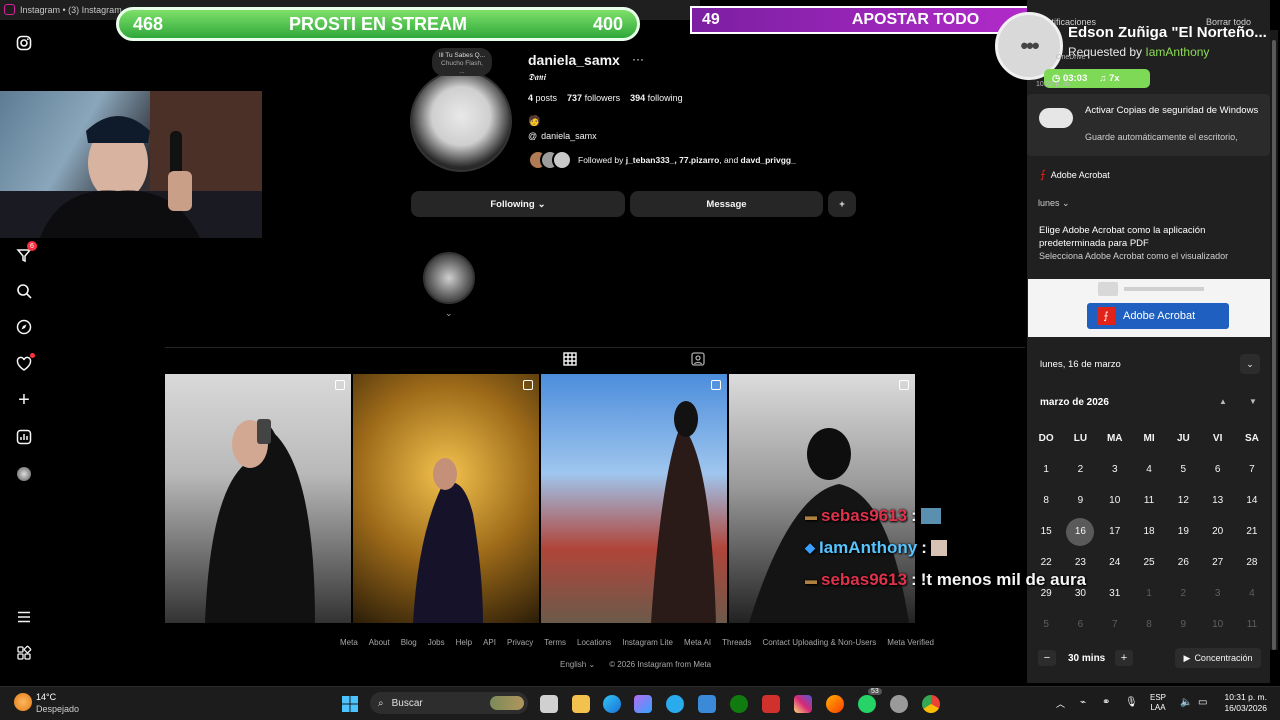 The image size is (1280, 720). I want to click on steam-icon, so click(899, 704).